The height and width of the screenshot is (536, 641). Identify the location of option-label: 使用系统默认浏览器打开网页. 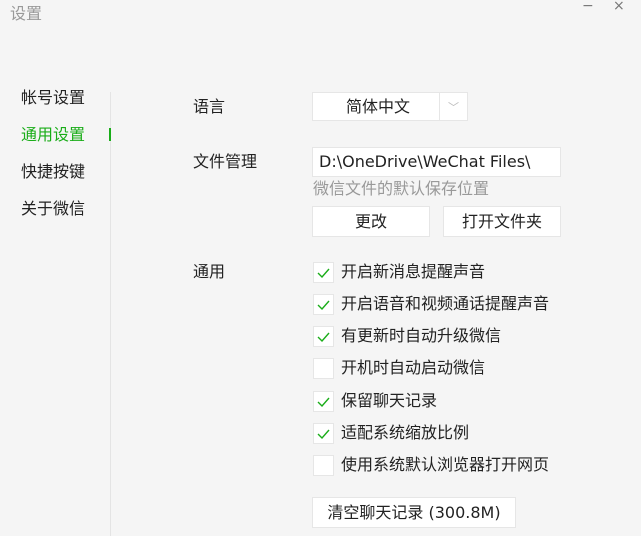
(445, 465).